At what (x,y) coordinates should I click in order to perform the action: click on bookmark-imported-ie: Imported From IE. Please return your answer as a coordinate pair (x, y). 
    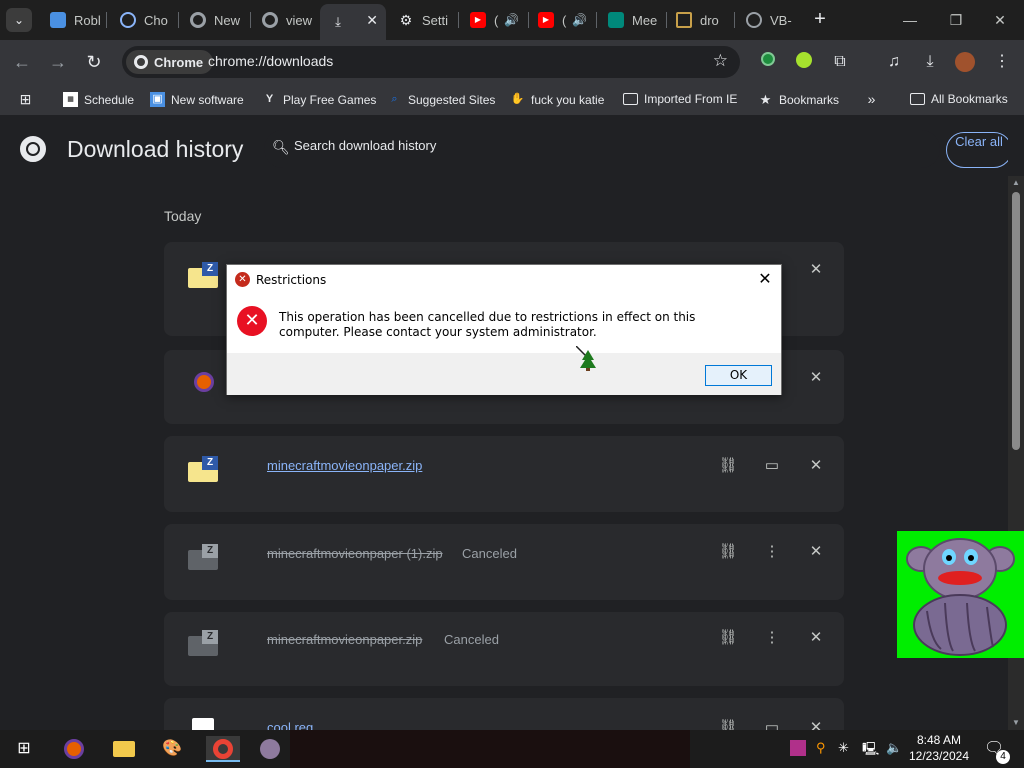
    Looking at the image, I should click on (680, 99).